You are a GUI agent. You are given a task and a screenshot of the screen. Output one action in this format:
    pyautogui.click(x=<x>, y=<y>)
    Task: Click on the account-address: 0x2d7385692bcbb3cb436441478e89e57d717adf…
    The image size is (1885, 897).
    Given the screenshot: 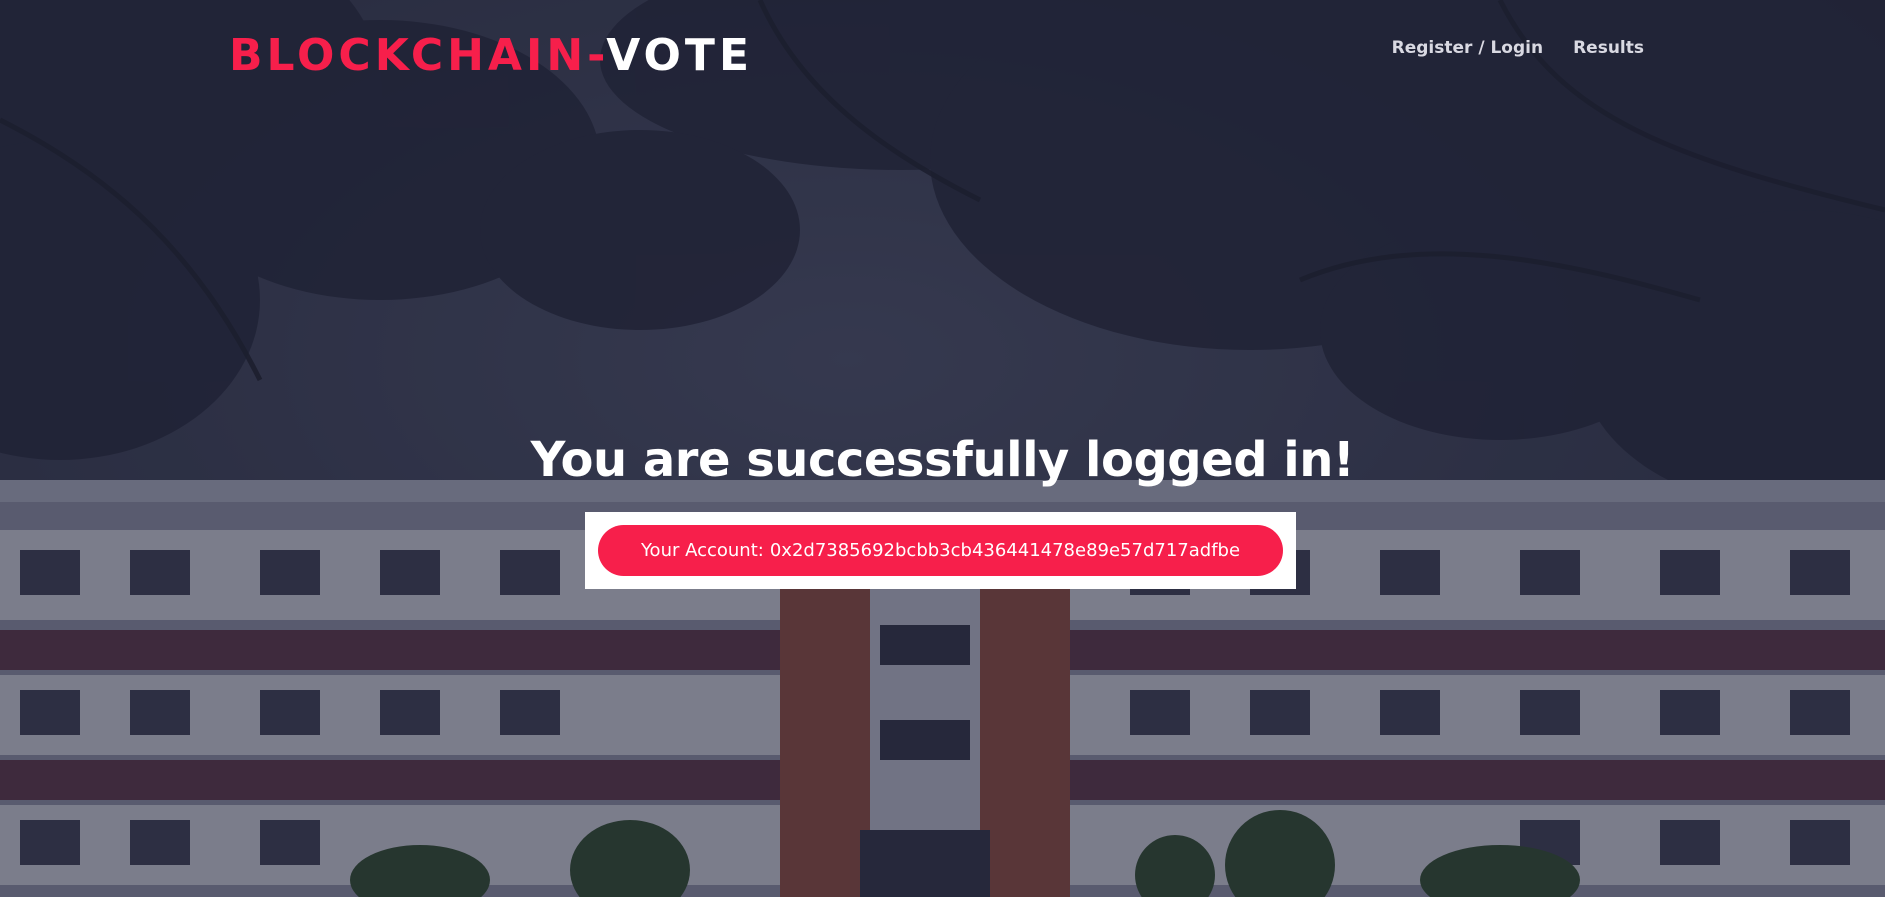 What is the action you would take?
    pyautogui.click(x=1005, y=550)
    